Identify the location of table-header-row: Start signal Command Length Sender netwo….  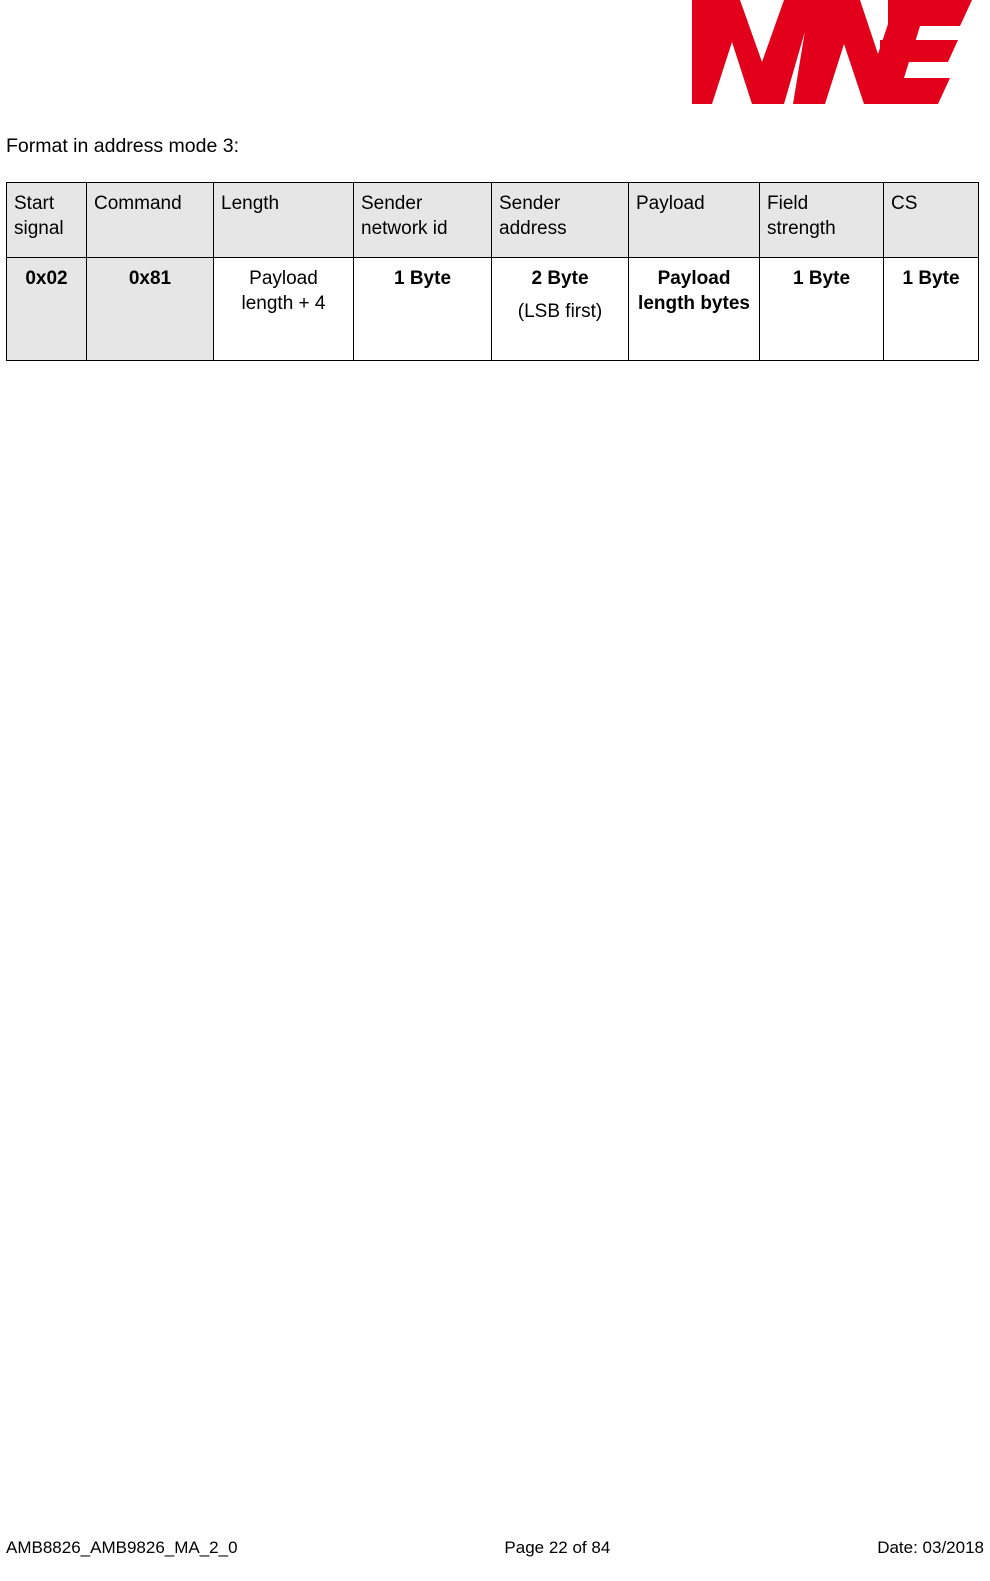
(492, 220).